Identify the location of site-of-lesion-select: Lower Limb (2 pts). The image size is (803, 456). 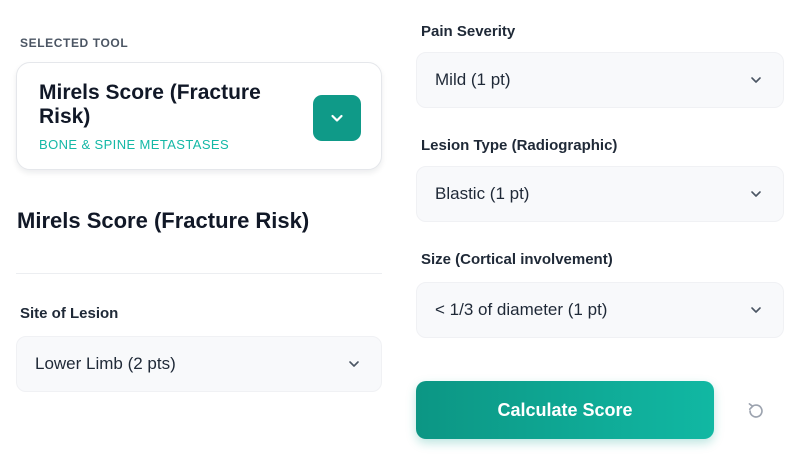
(199, 364).